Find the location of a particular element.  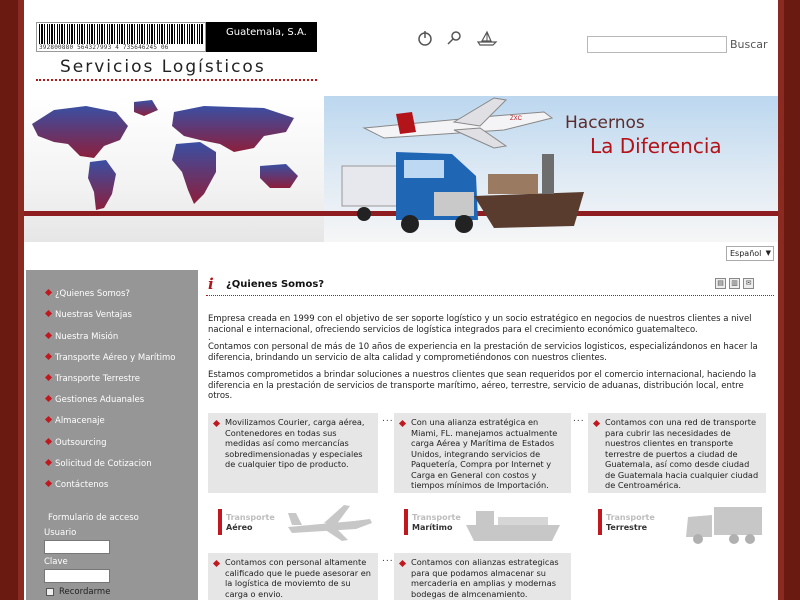

slogan-line-1: Hacernos is located at coordinates (605, 123).